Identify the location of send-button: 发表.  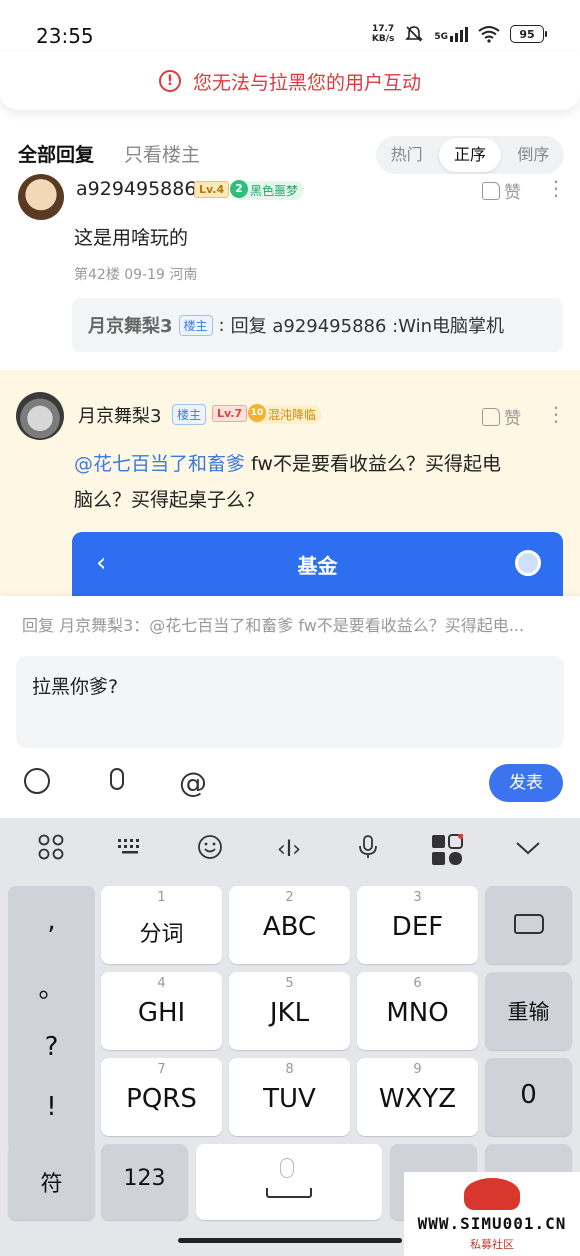
(526, 783).